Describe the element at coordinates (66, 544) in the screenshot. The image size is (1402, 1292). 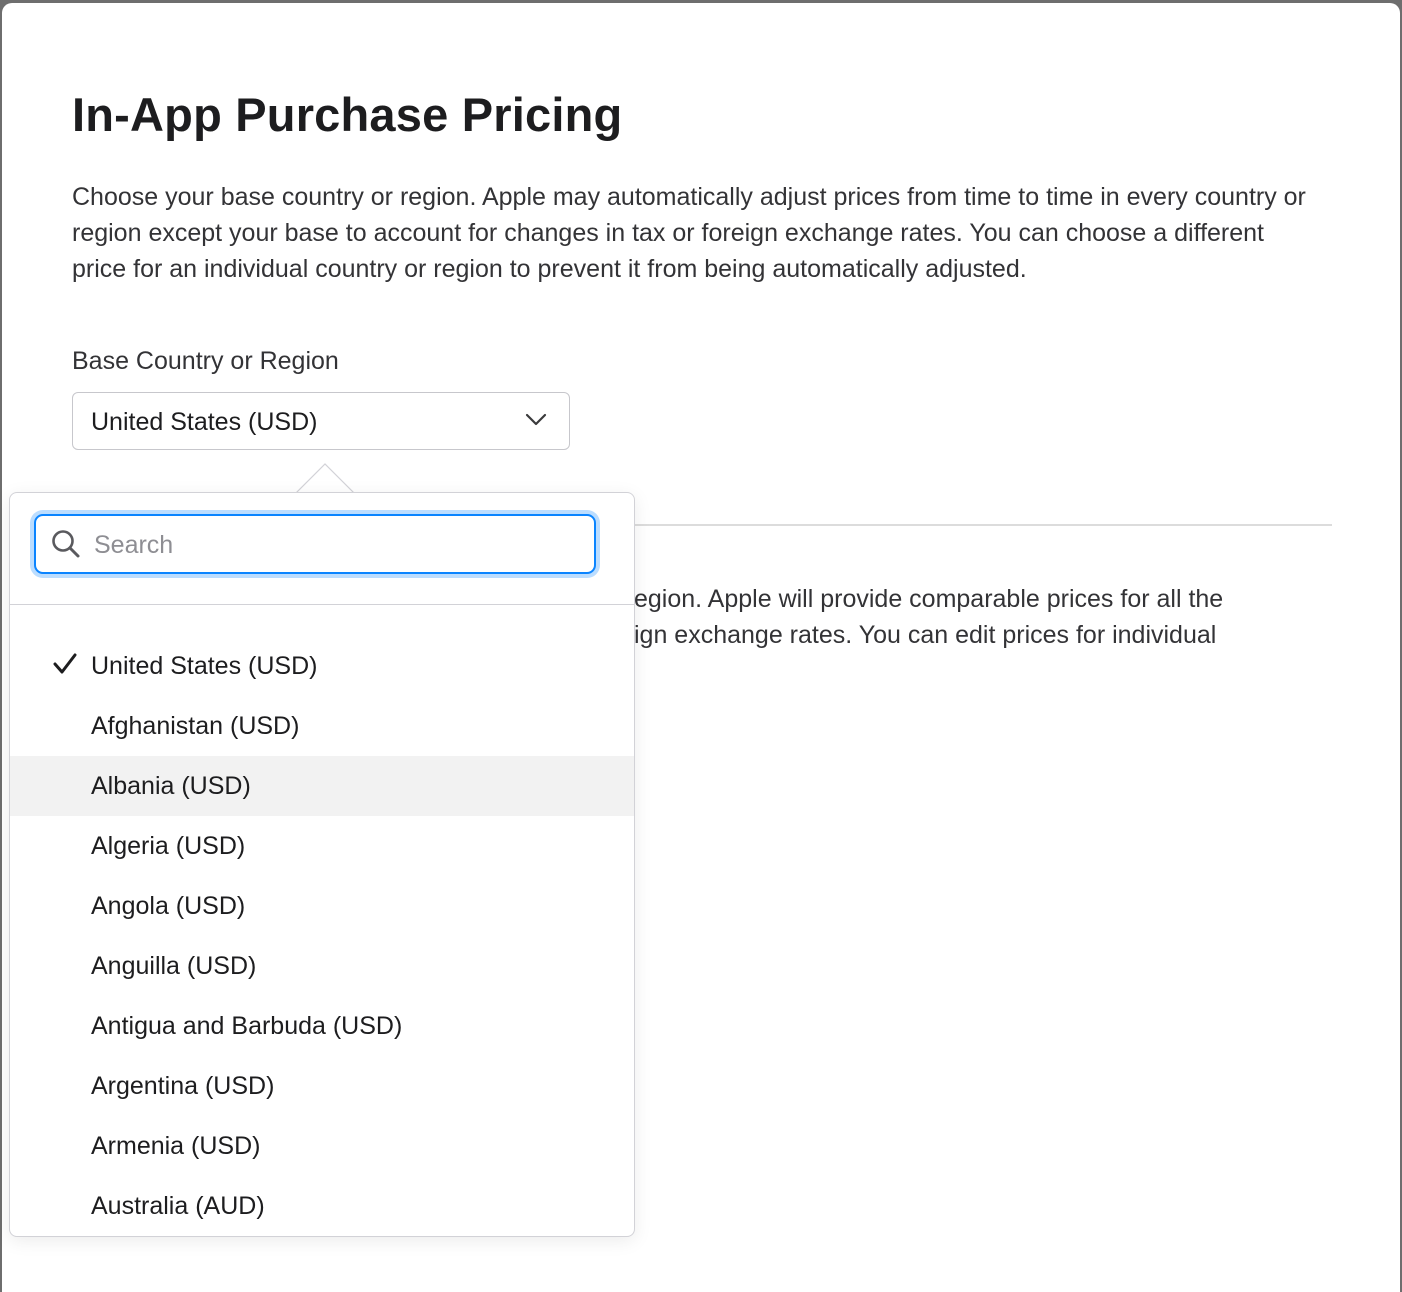
I see `search-icon` at that location.